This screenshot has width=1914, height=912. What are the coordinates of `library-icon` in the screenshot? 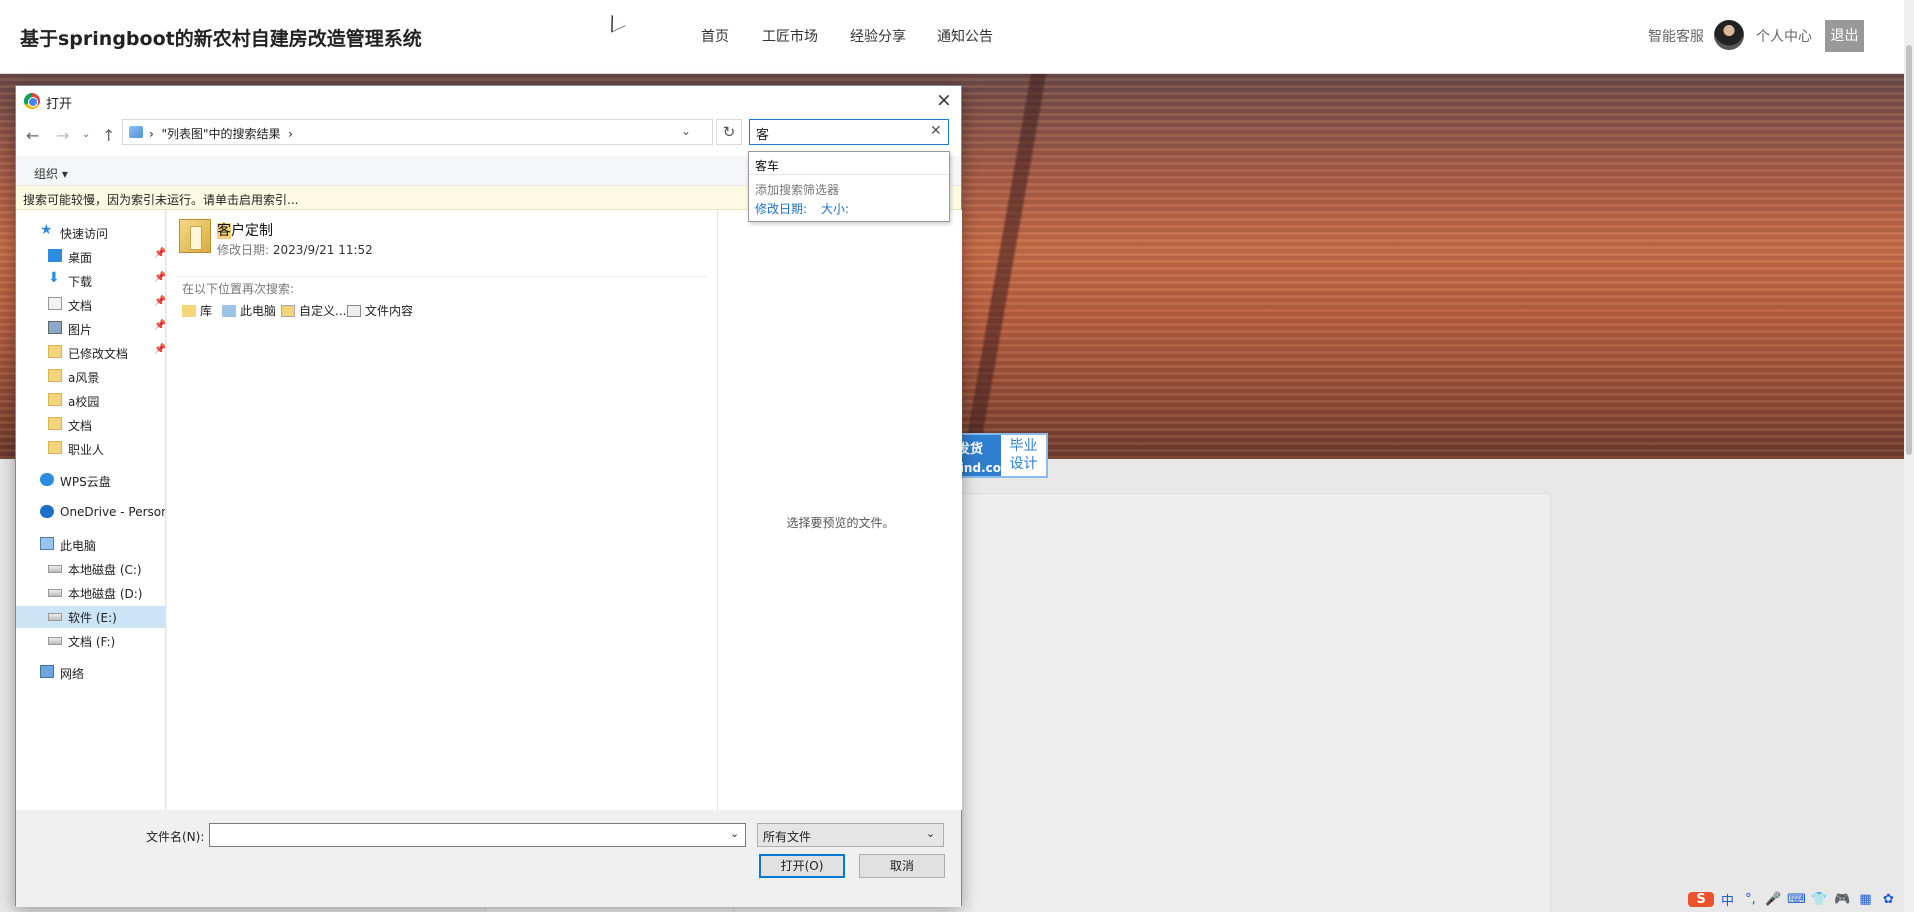 It's located at (189, 311).